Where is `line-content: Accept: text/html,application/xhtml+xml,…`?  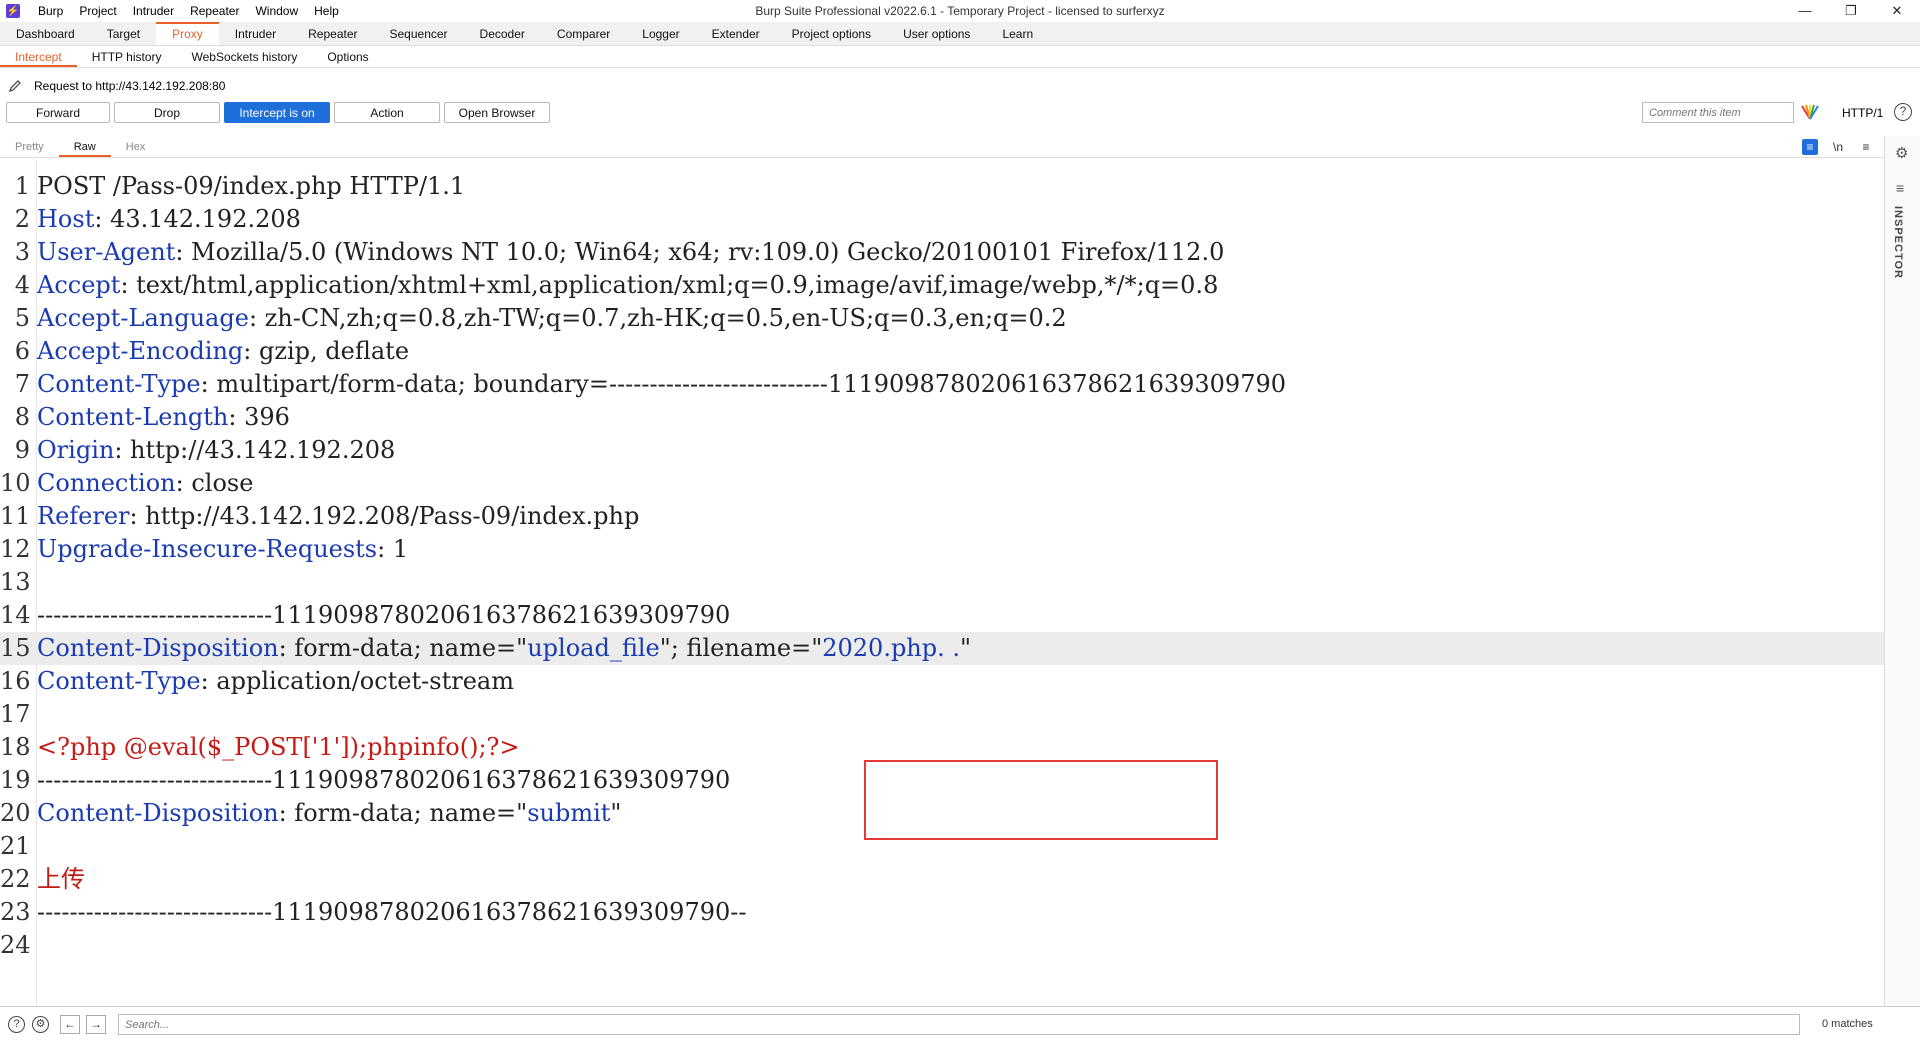 line-content: Accept: text/html,application/xhtml+xml,… is located at coordinates (627, 285).